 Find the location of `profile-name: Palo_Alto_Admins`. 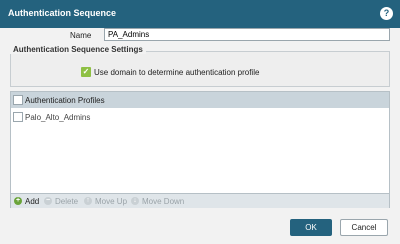

profile-name: Palo_Alto_Admins is located at coordinates (58, 117).